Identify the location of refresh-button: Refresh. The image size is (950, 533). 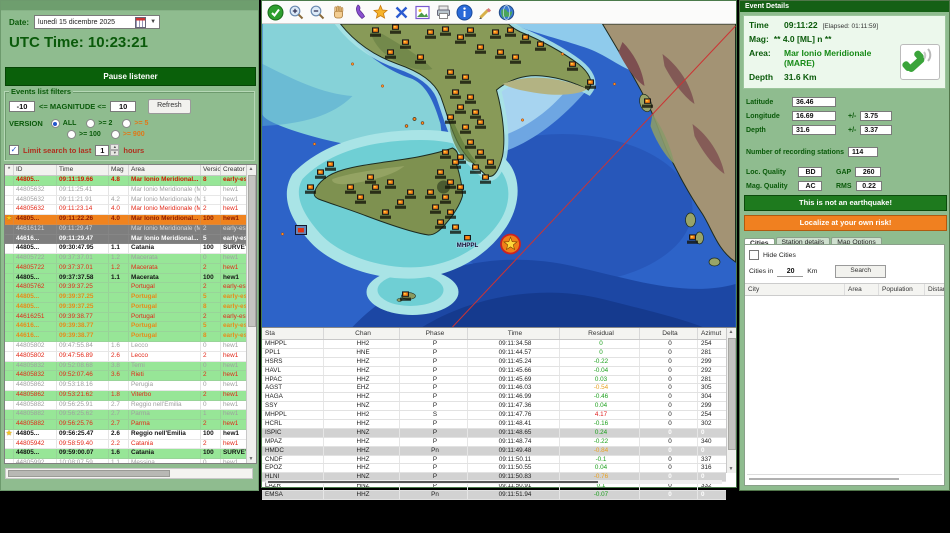
(169, 106).